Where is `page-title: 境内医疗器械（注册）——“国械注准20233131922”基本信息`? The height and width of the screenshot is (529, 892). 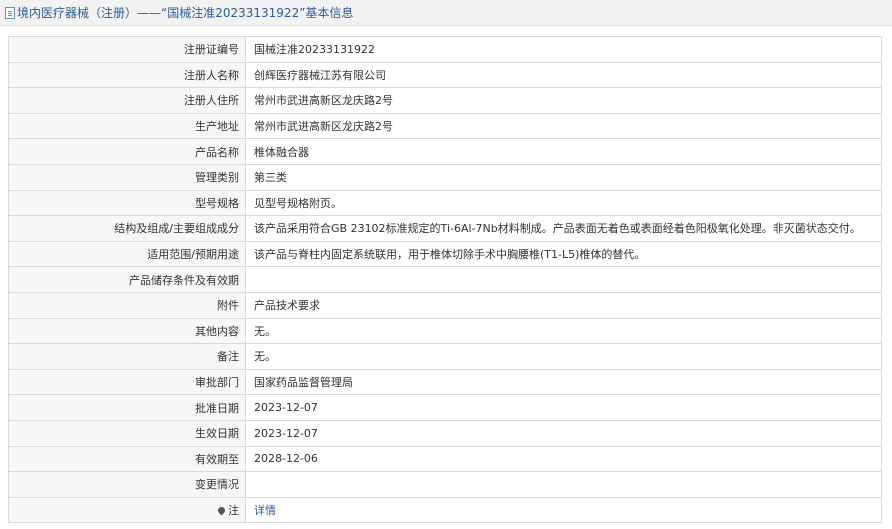
page-title: 境内医疗器械（注册）——“国械注准20233131922”基本信息 is located at coordinates (185, 13).